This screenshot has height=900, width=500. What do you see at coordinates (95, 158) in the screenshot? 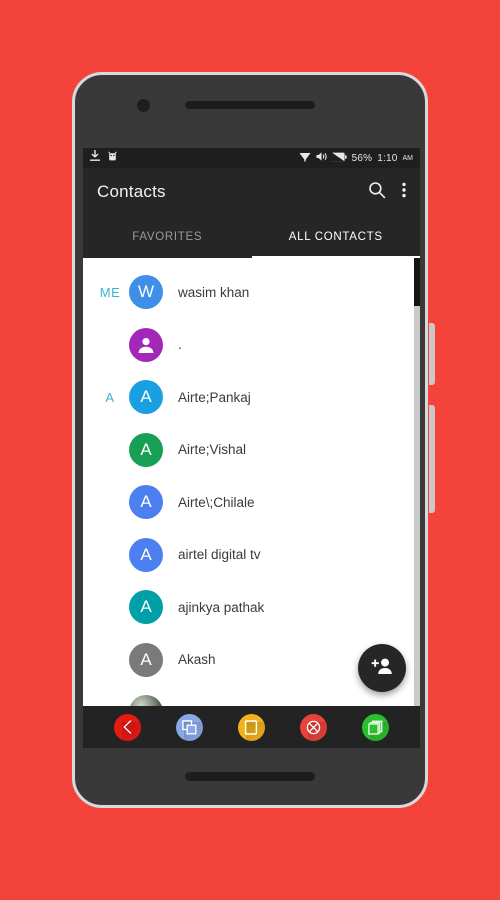
I see `download-icon` at bounding box center [95, 158].